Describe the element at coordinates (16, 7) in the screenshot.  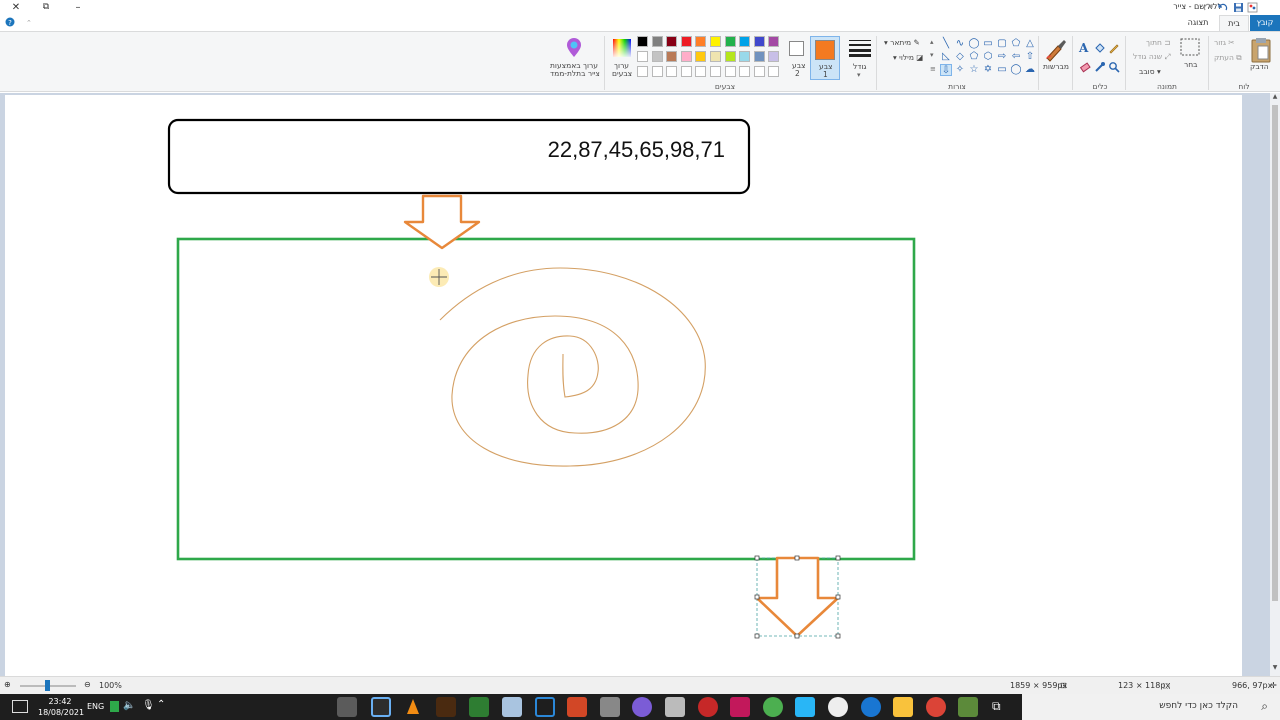
I see `close-icon: ✕` at that location.